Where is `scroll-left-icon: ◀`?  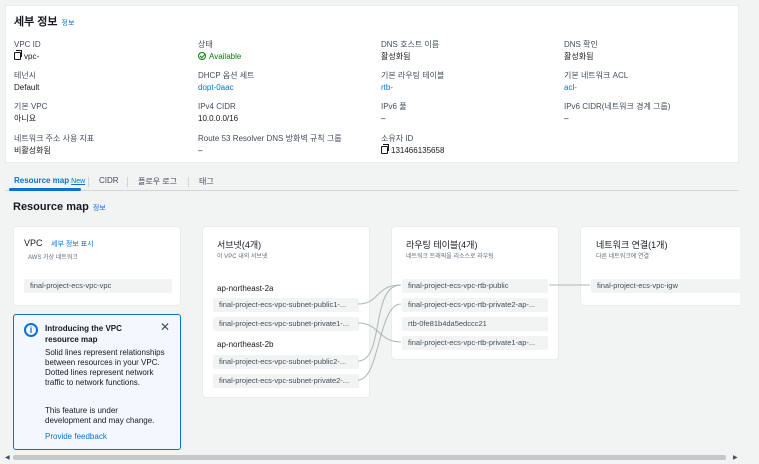 scroll-left-icon: ◀ is located at coordinates (7, 457).